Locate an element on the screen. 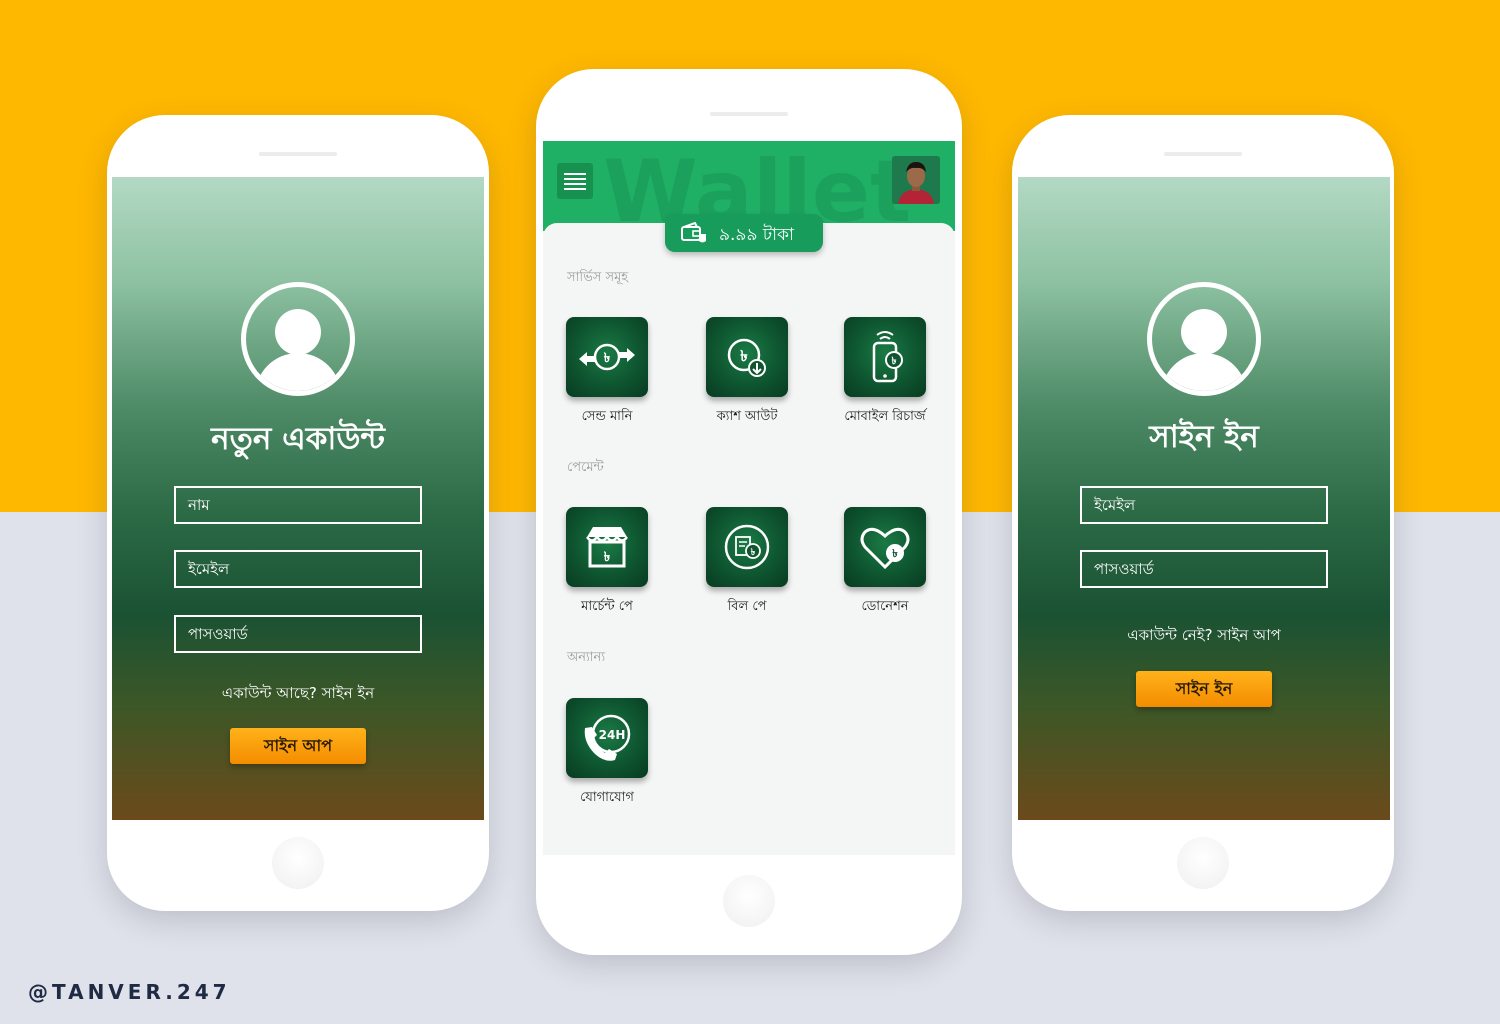 This screenshot has height=1024, width=1500. support-24h-icon: 24H is located at coordinates (607, 737).